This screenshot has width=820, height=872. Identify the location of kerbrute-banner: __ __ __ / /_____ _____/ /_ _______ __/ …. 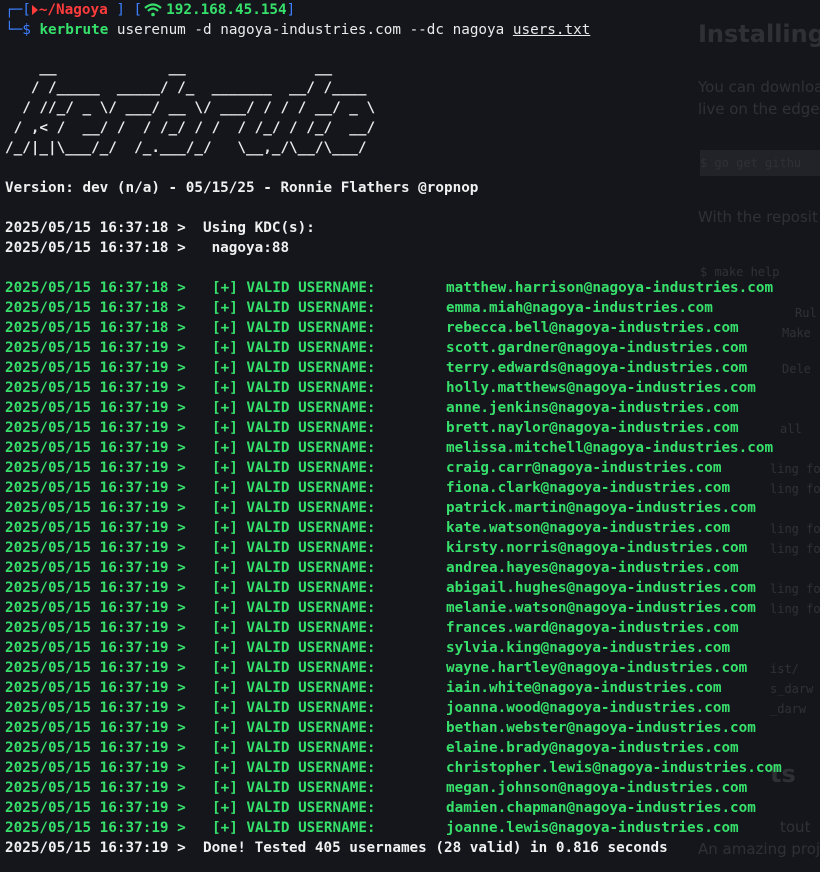
(190, 108).